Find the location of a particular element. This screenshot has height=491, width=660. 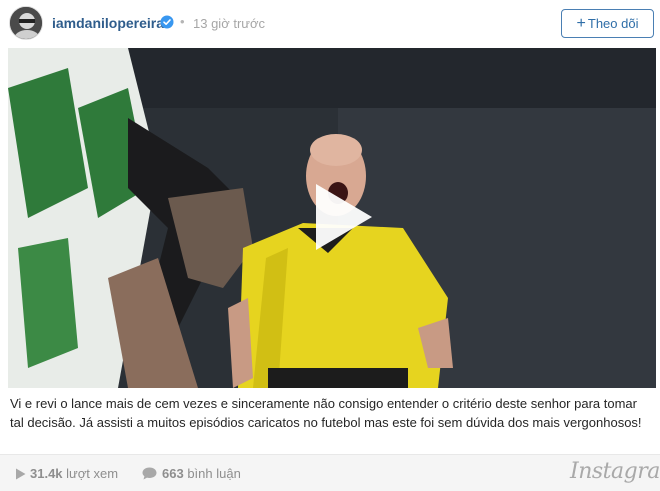

avatar-image is located at coordinates (26, 23).